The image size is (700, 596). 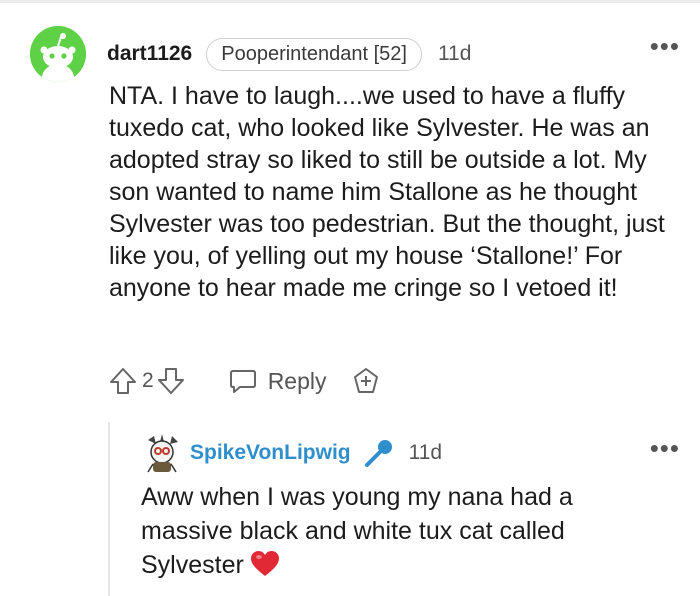 What do you see at coordinates (366, 381) in the screenshot?
I see `award-icon` at bounding box center [366, 381].